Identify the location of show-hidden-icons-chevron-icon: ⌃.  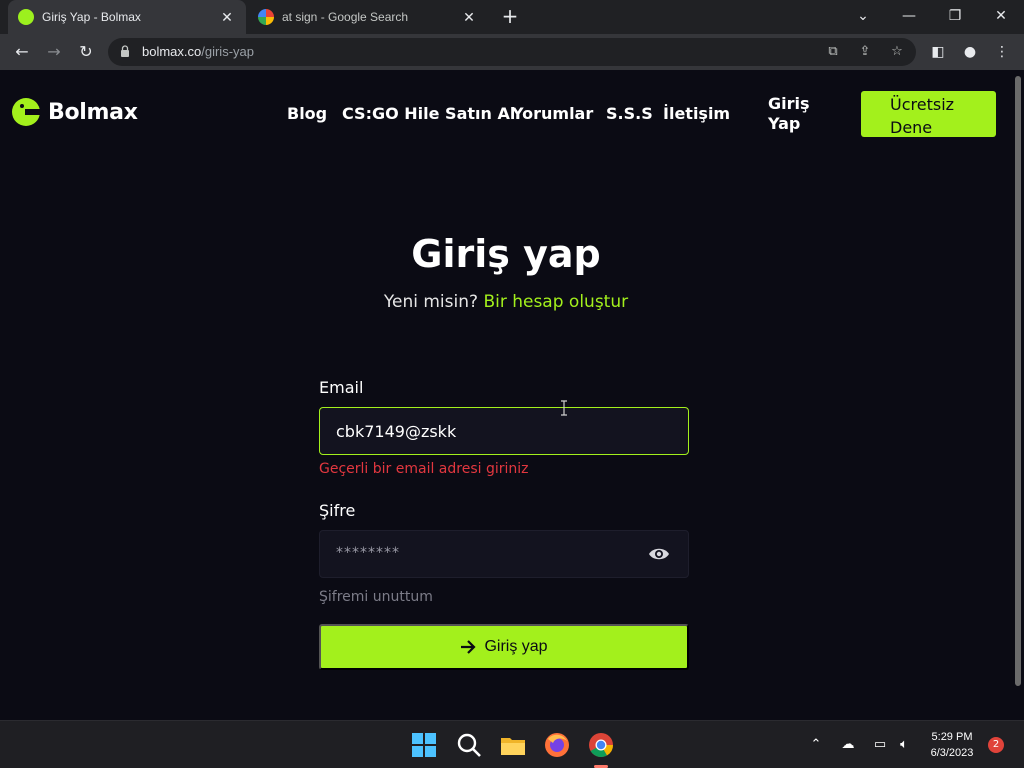
(816, 745).